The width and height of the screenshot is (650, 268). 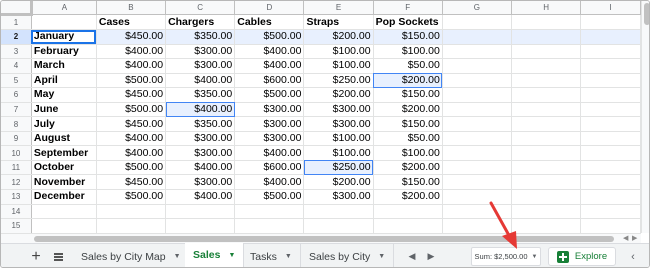 What do you see at coordinates (324, 239) in the screenshot?
I see `horizontal-scroll-thumb` at bounding box center [324, 239].